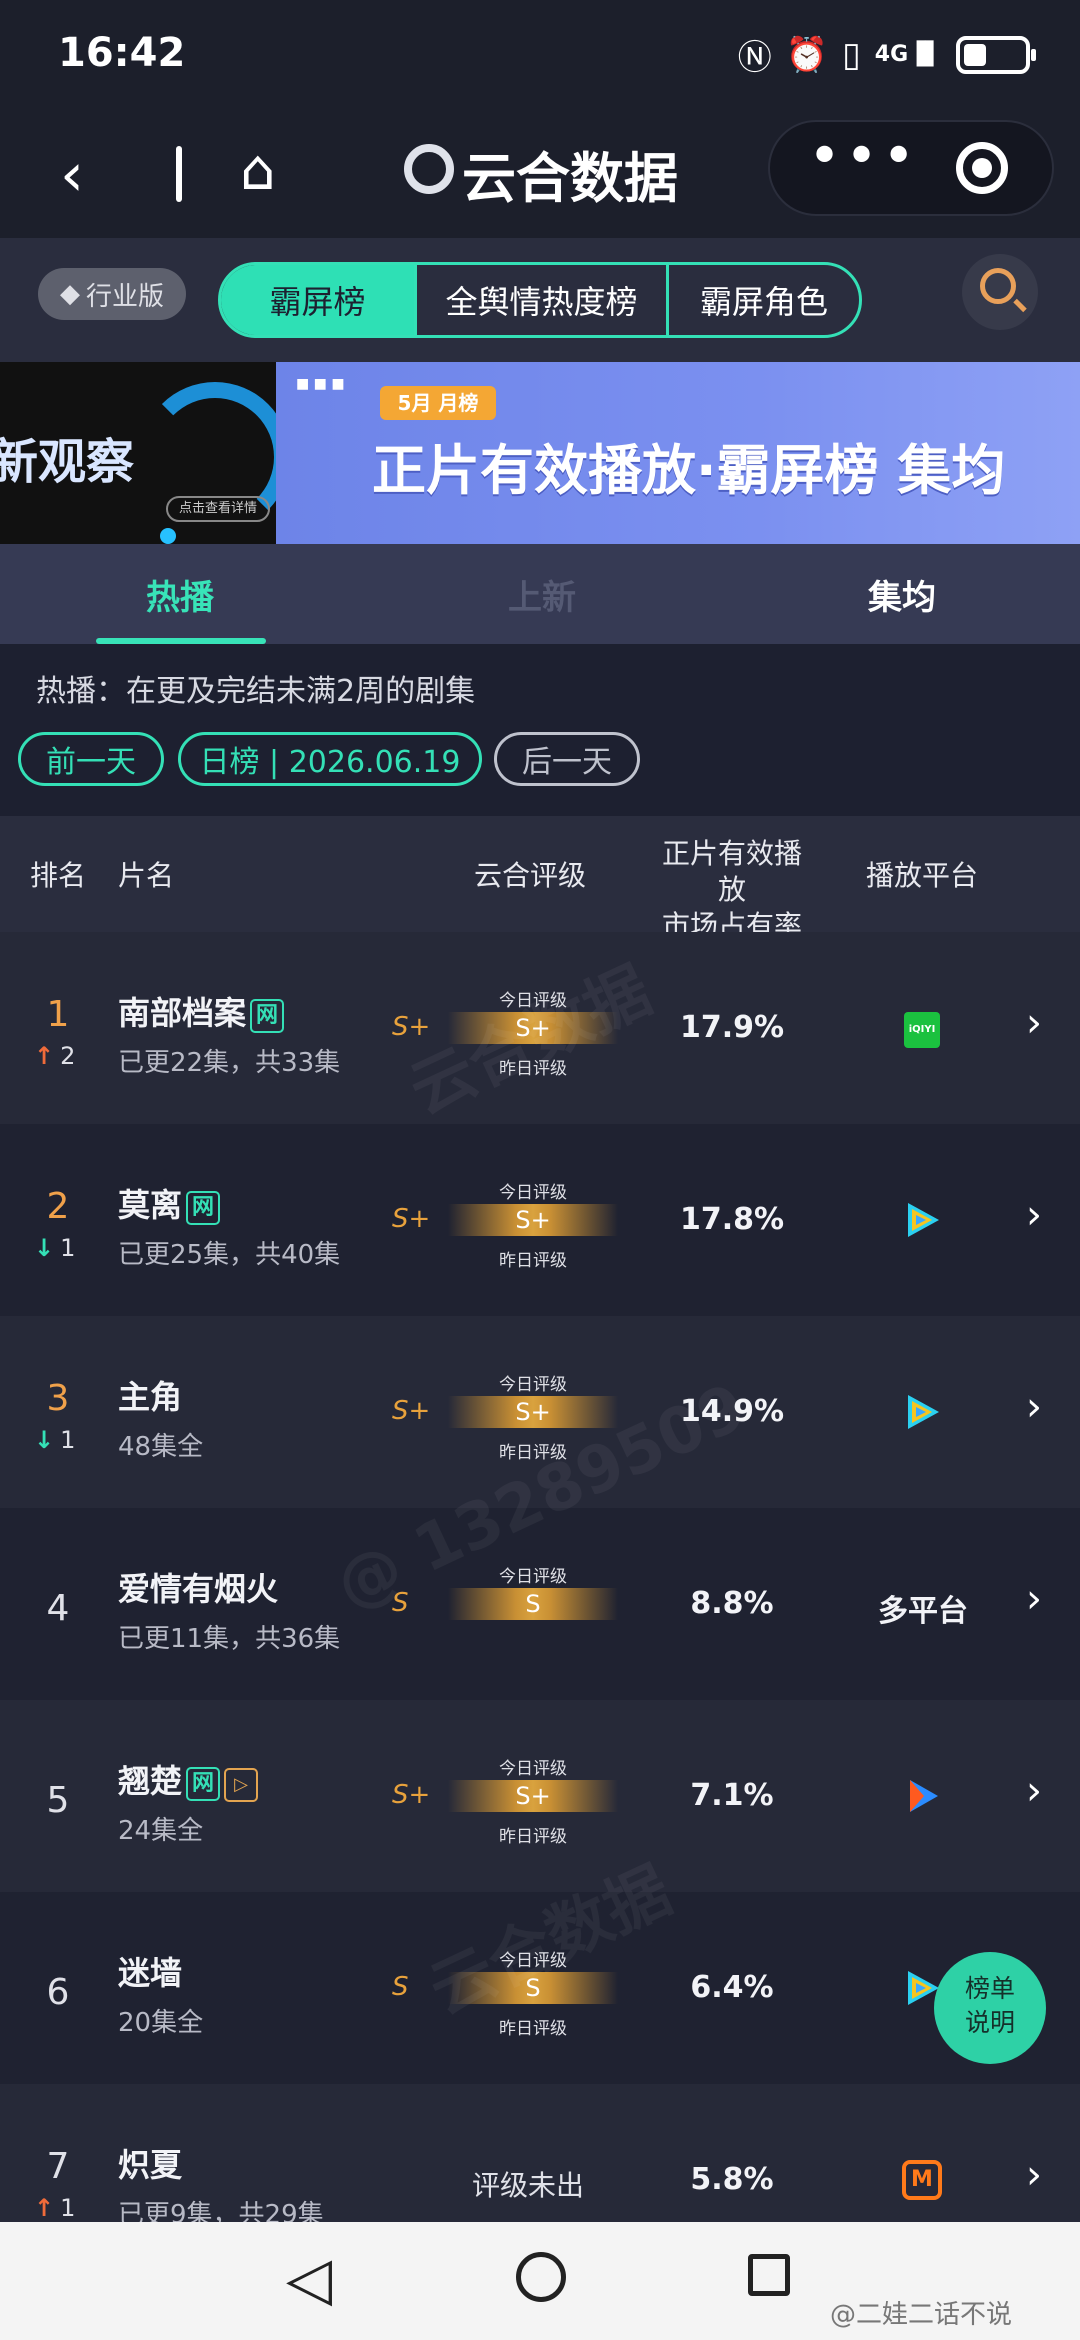  I want to click on yunhe-logo-icon, so click(429, 169).